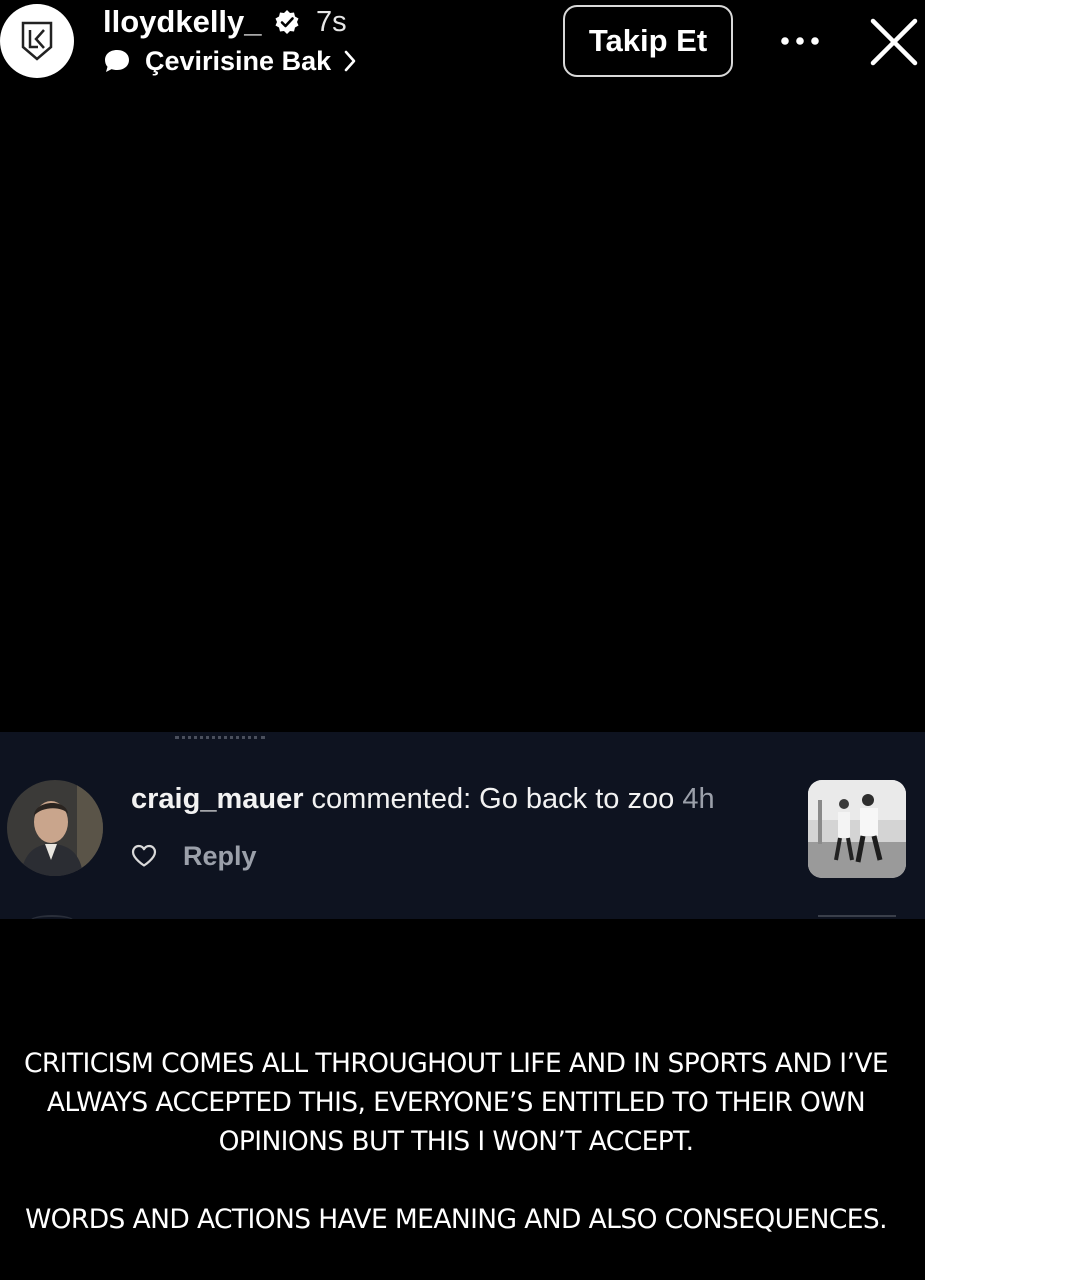 The image size is (1068, 1280). What do you see at coordinates (331, 22) in the screenshot?
I see `post-time: 7s` at bounding box center [331, 22].